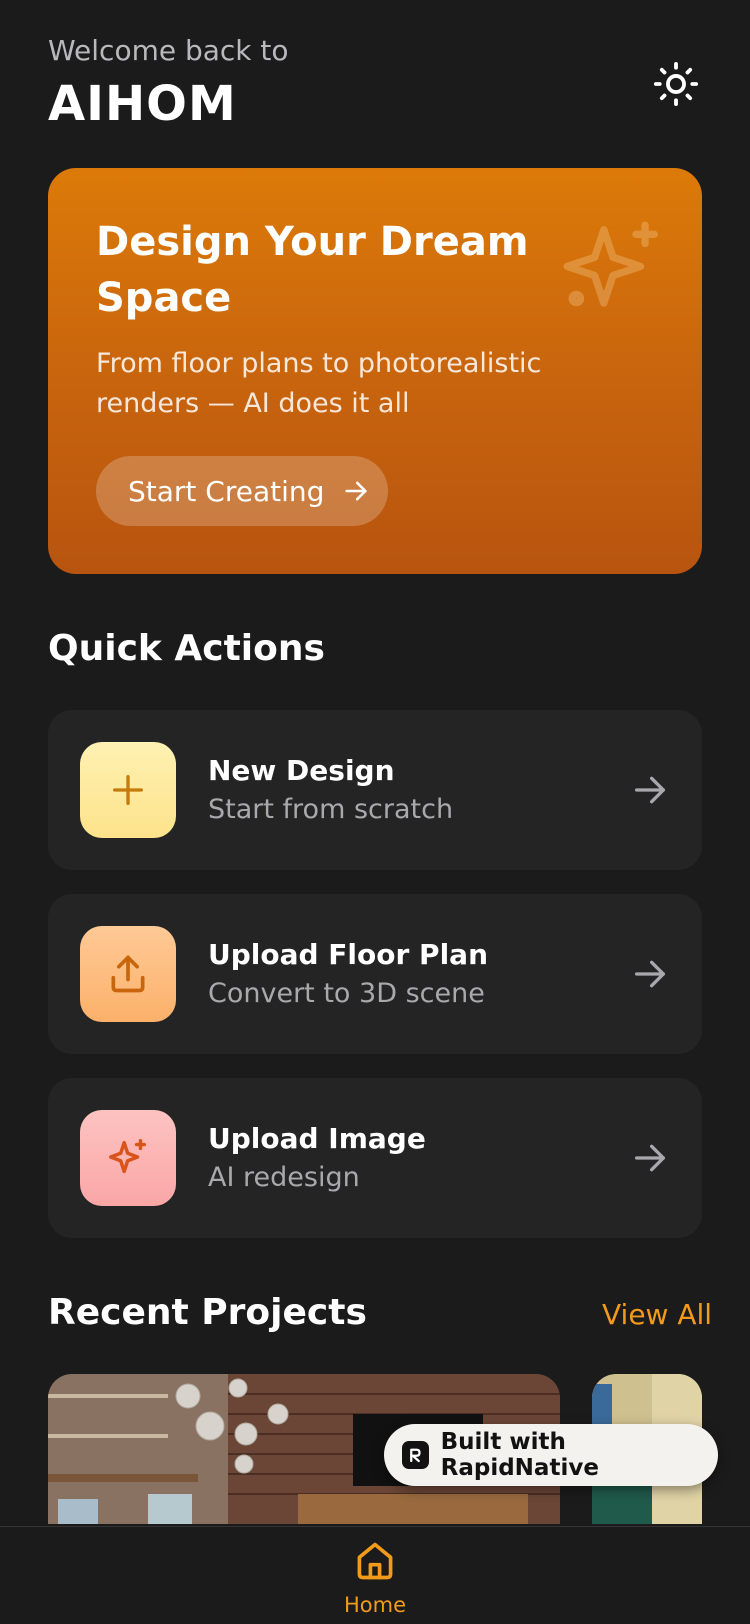 This screenshot has height=1624, width=750. I want to click on action-title: New Design, so click(301, 770).